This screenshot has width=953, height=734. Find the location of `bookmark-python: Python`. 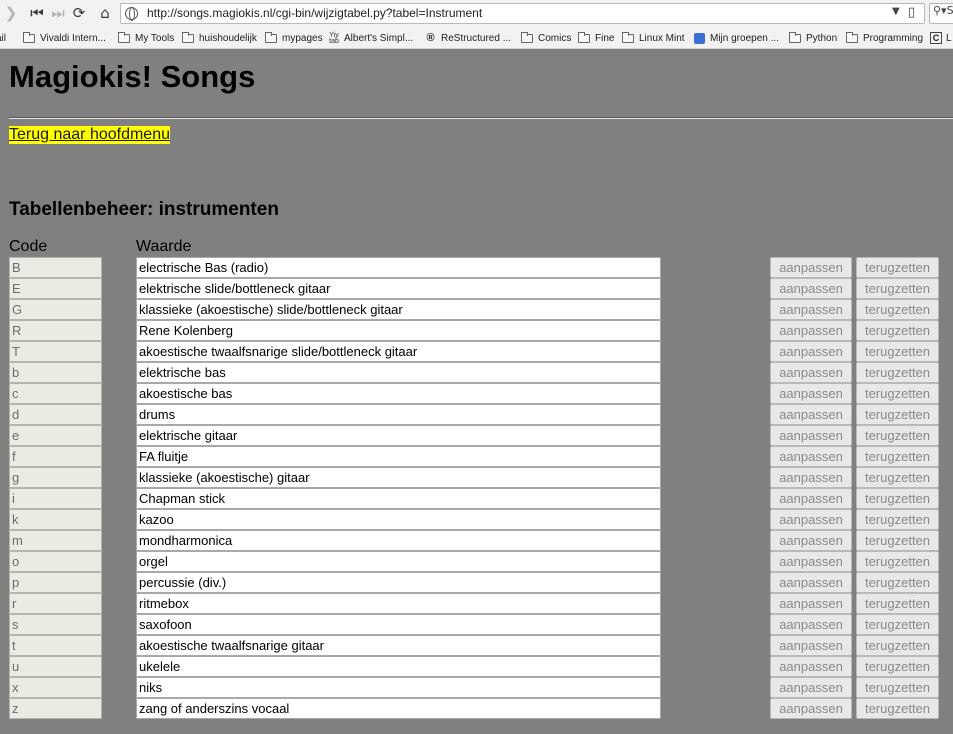

bookmark-python: Python is located at coordinates (813, 38).